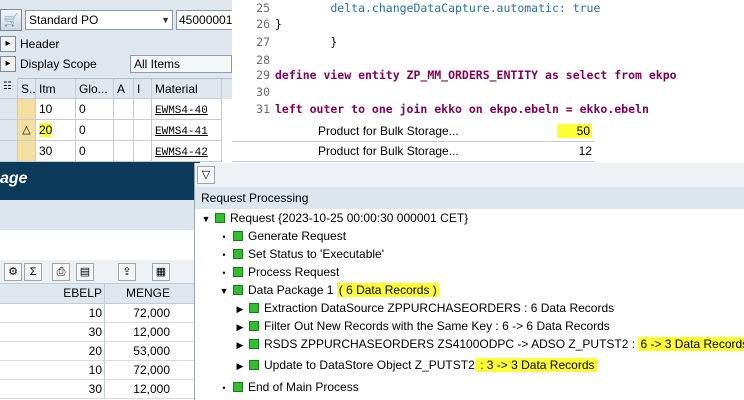  What do you see at coordinates (61, 272) in the screenshot?
I see `print-icon: ⎙` at bounding box center [61, 272].